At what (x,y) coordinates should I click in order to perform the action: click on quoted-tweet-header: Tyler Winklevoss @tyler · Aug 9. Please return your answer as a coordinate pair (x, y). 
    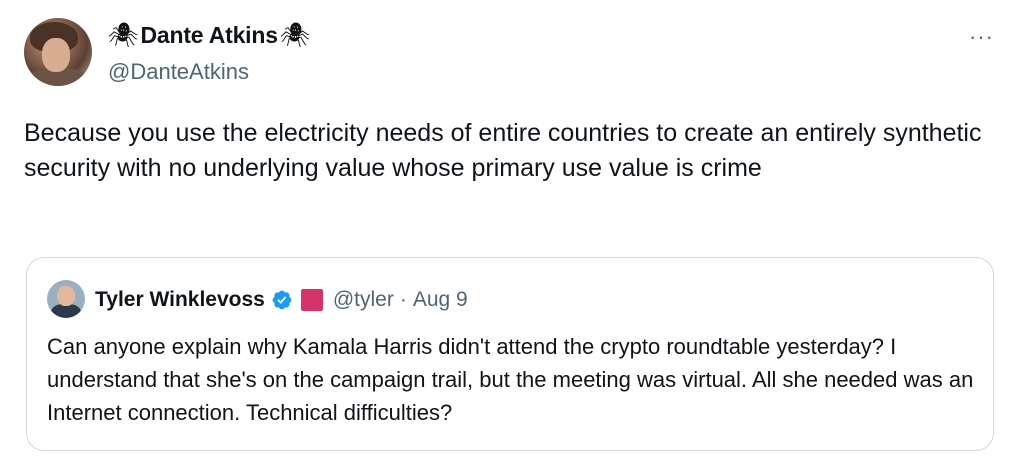
    Looking at the image, I should click on (281, 300).